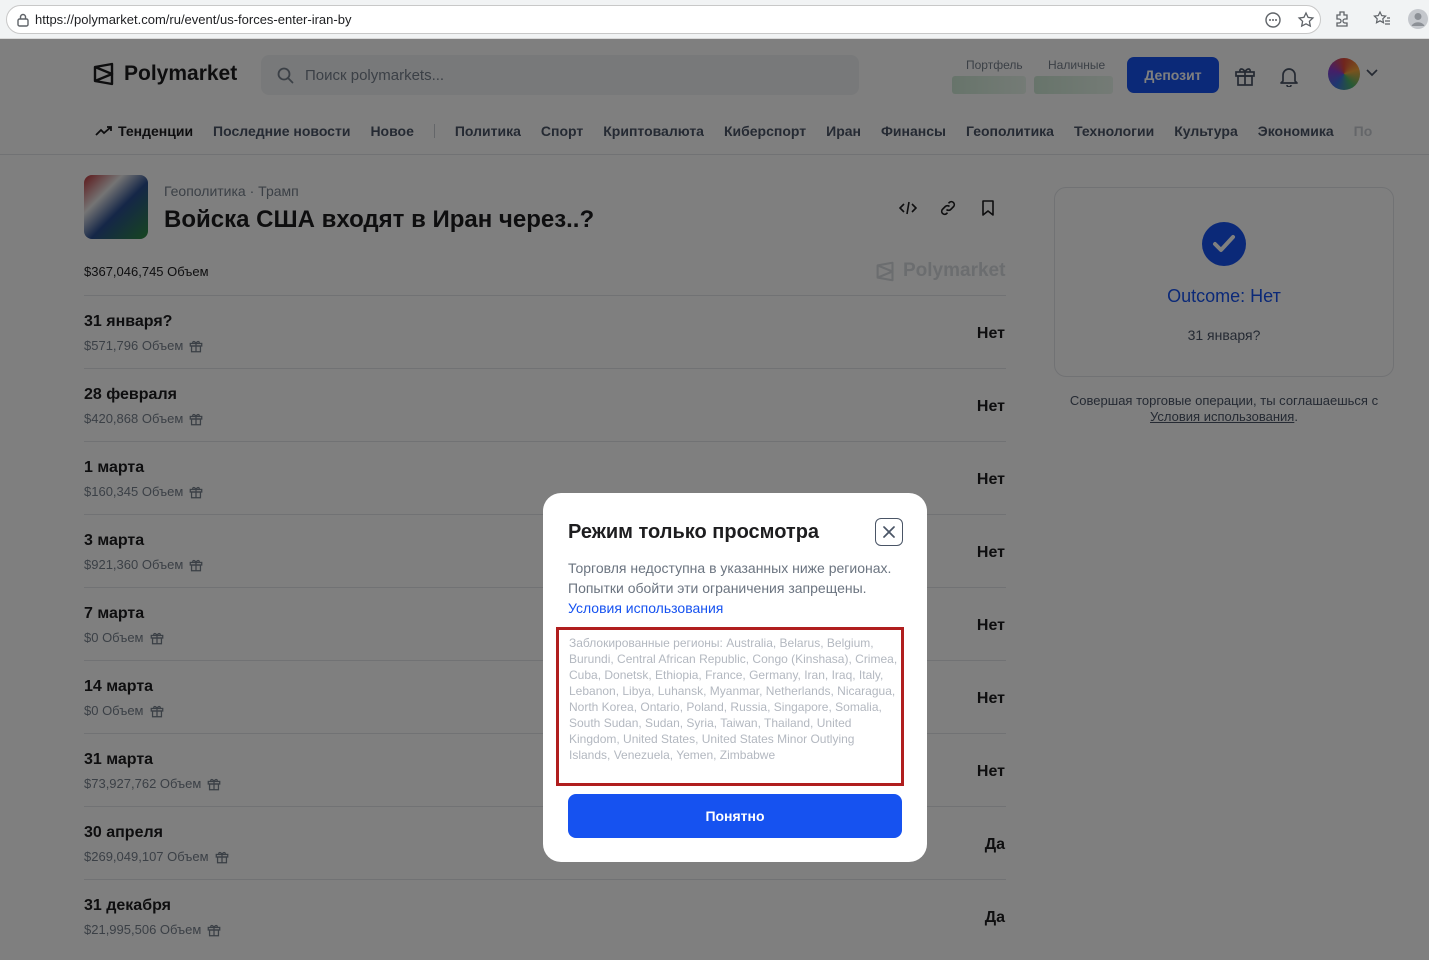 Image resolution: width=1429 pixels, height=960 pixels. What do you see at coordinates (1418, 19) in the screenshot?
I see `profile-icon` at bounding box center [1418, 19].